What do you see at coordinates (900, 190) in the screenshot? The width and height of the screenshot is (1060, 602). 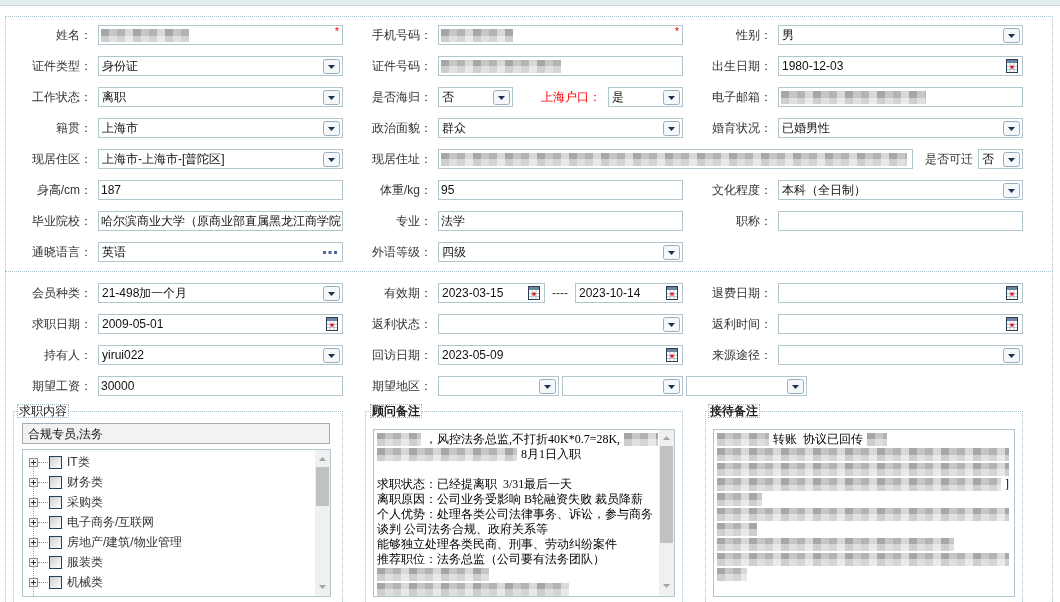 I see `select-field: 本科（全日制）` at bounding box center [900, 190].